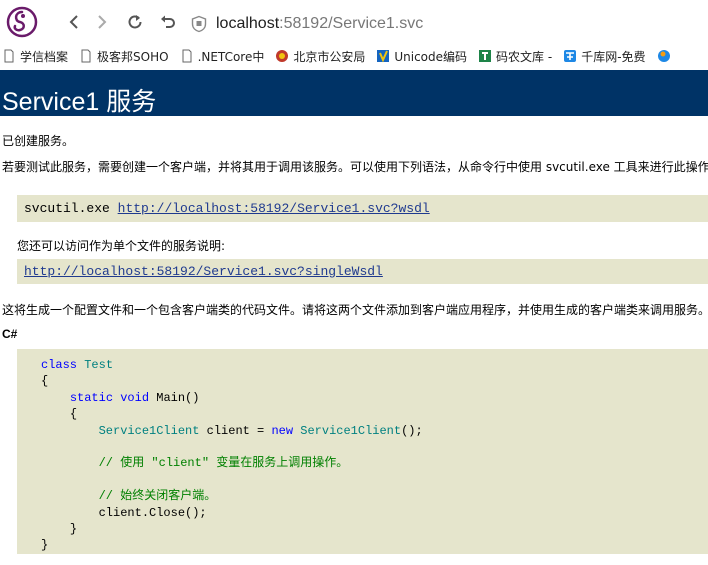 This screenshot has width=708, height=565. I want to click on code-keyword: class, so click(59, 365).